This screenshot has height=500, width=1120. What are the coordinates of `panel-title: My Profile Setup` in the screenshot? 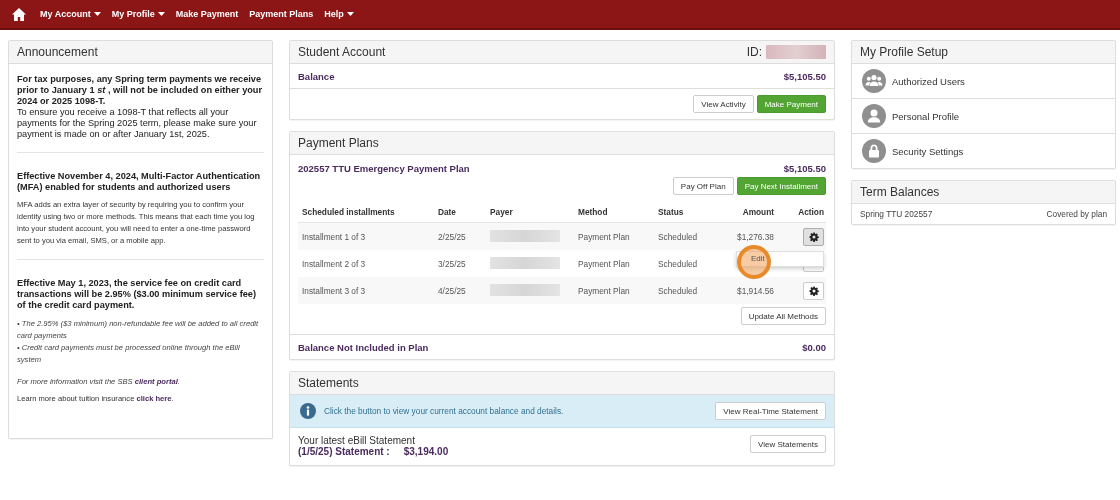 It's located at (904, 52).